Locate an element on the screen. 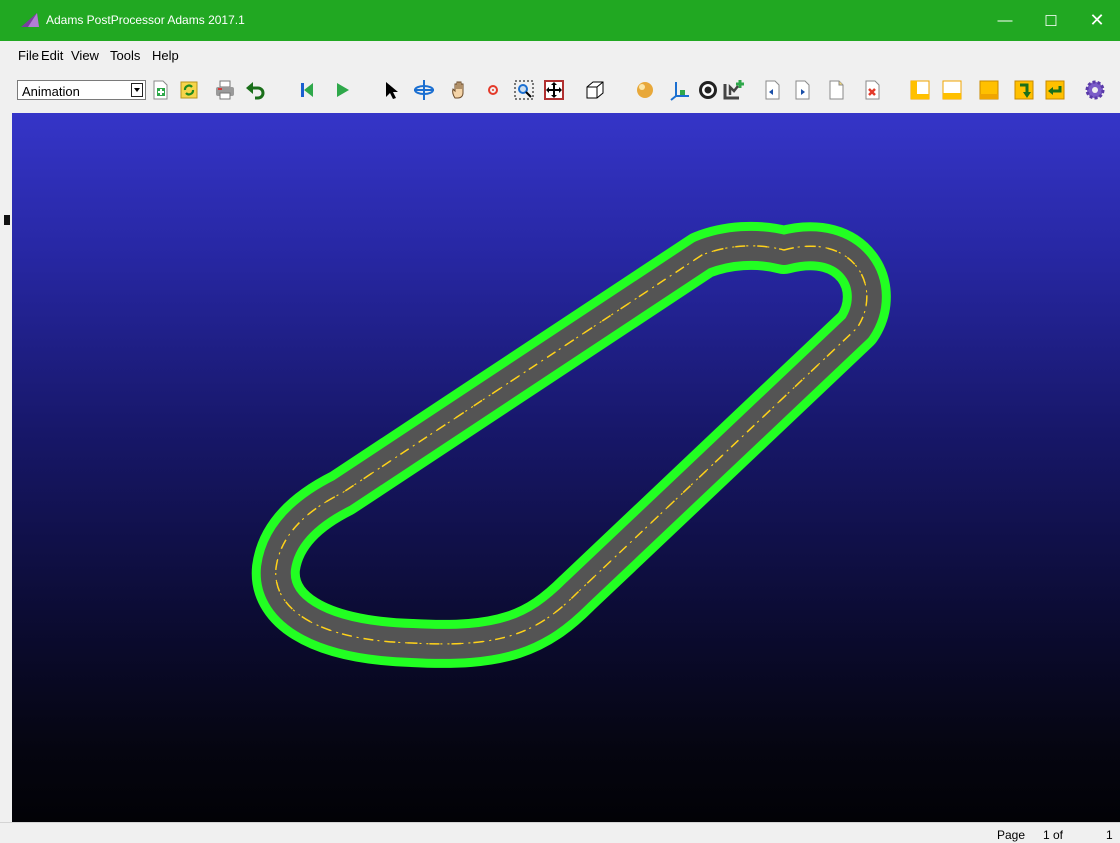 This screenshot has width=1120, height=843. mode-dropdown-value: Animation is located at coordinates (51, 91).